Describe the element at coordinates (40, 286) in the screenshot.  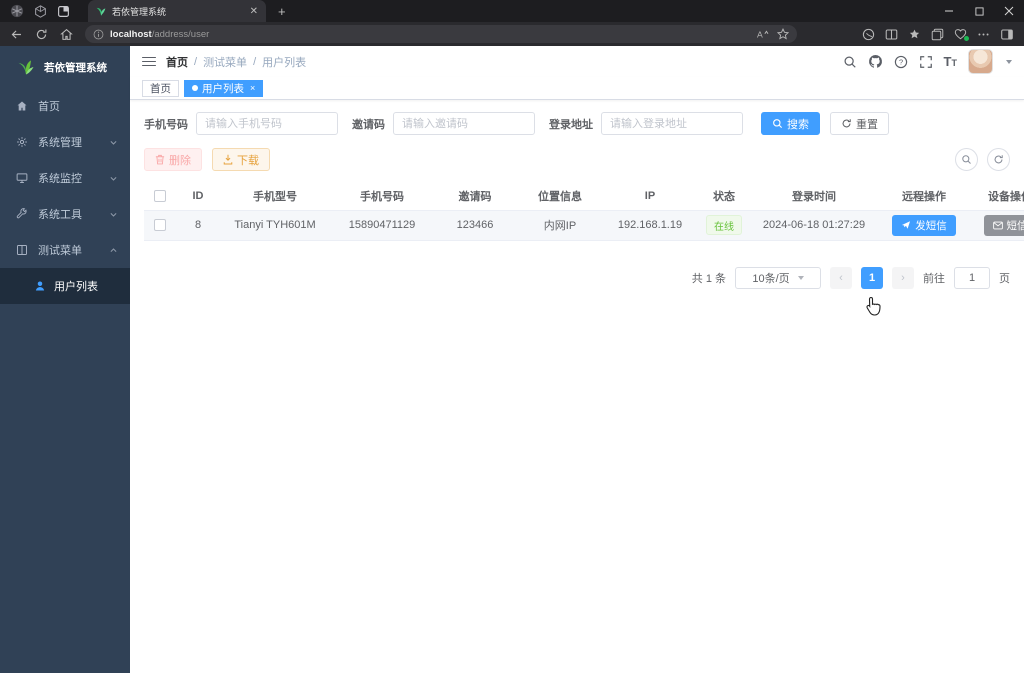
I see `user-icon` at that location.